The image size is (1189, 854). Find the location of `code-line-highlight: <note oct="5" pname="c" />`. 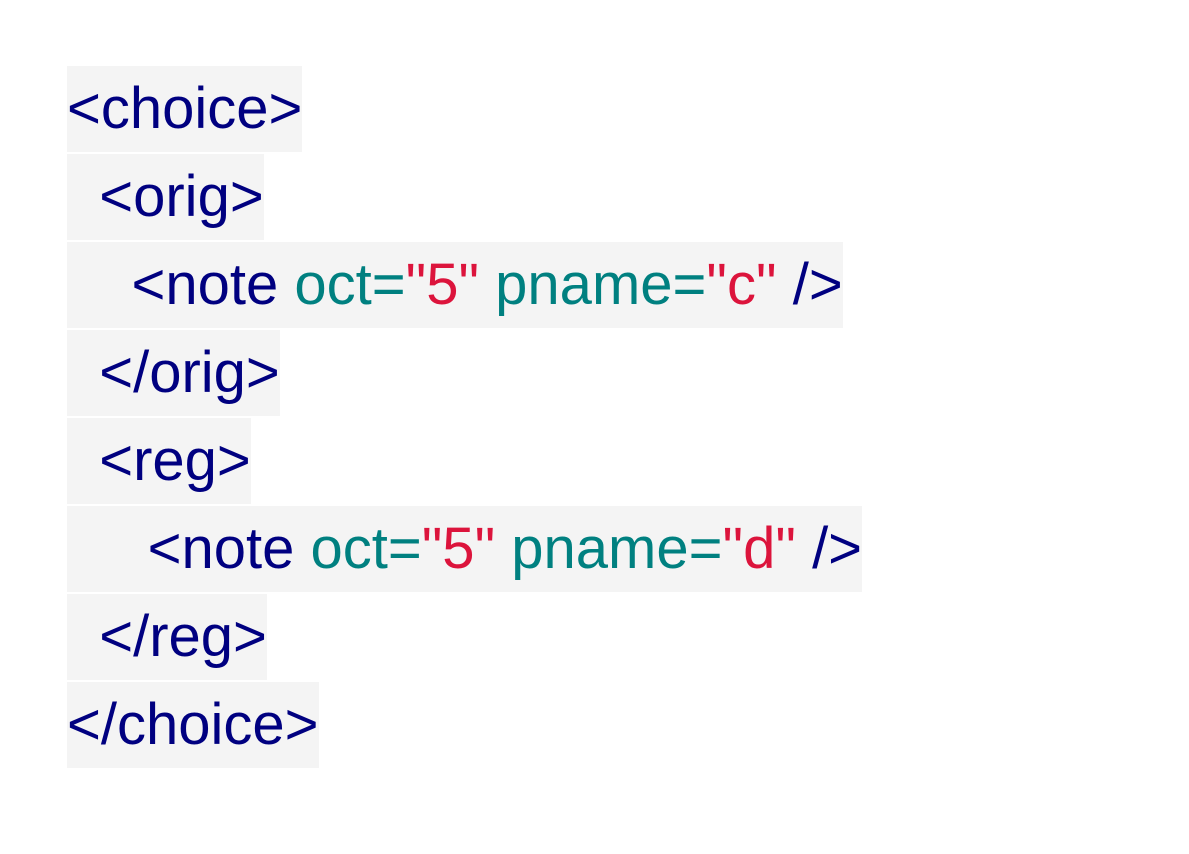

code-line-highlight: <note oct="5" pname="c" /> is located at coordinates (455, 285).